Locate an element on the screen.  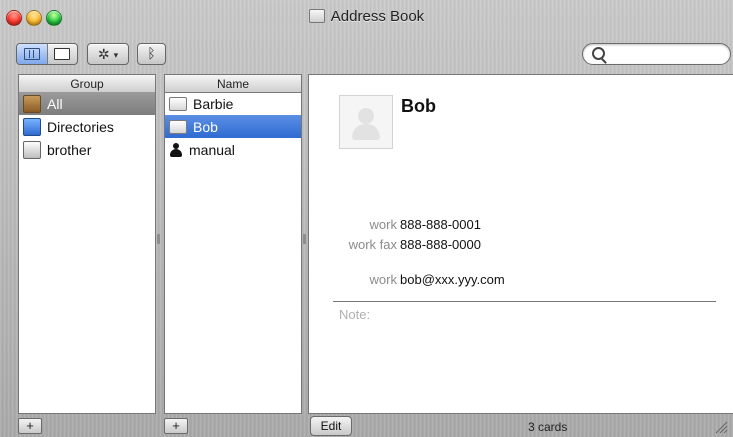
note-separator is located at coordinates (524, 301).